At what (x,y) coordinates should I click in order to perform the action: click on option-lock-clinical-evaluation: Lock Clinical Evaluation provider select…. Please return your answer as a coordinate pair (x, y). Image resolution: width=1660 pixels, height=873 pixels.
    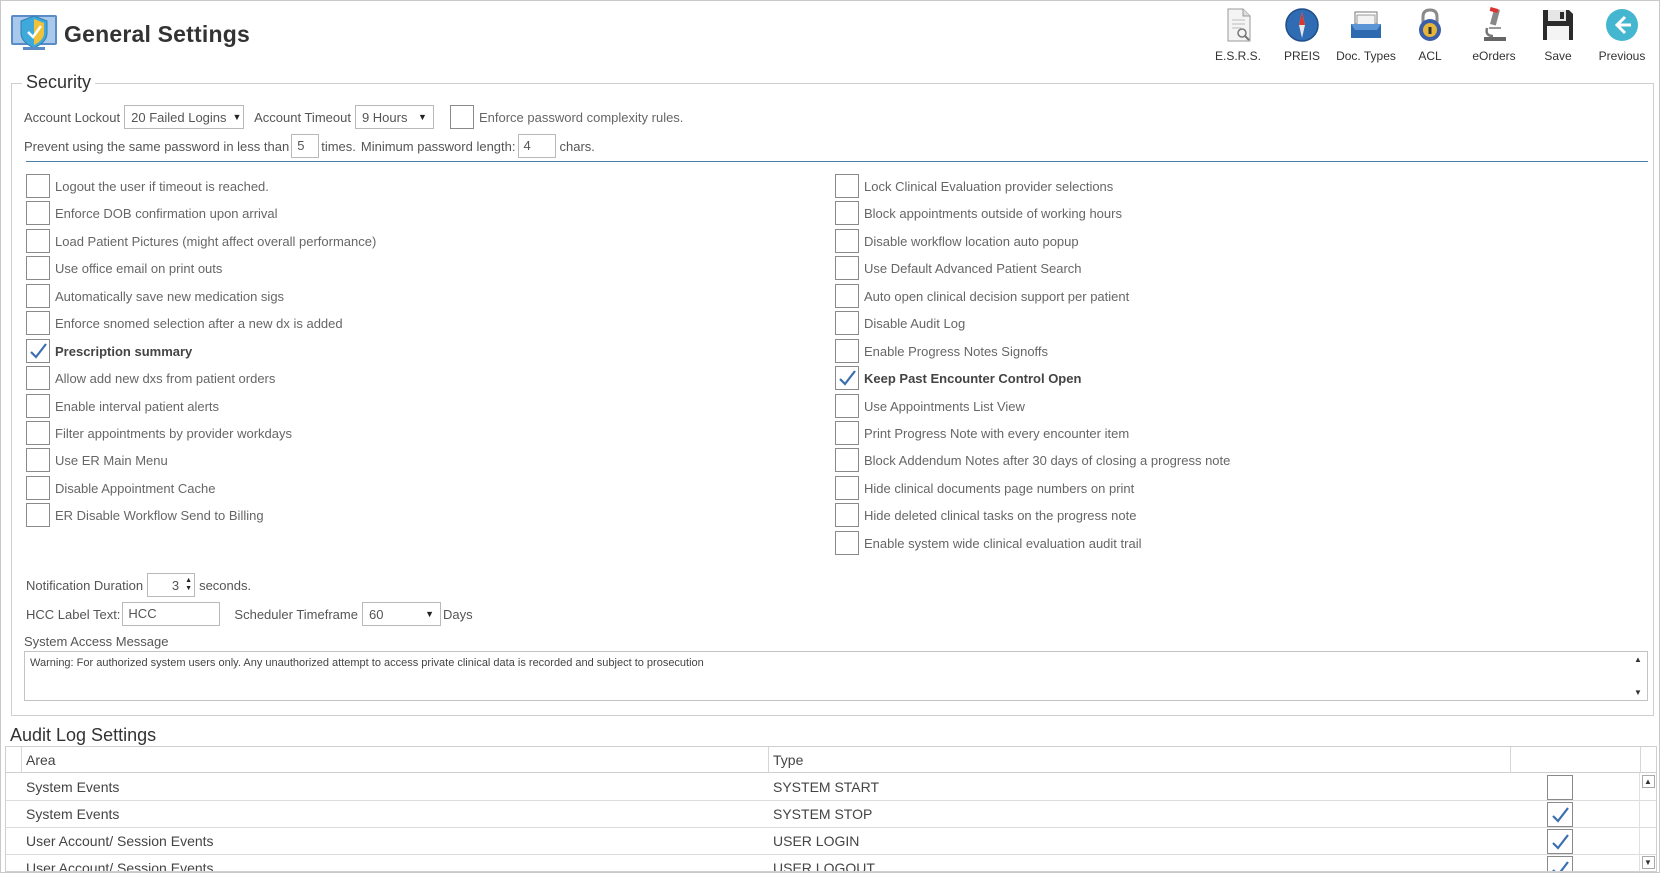
    Looking at the image, I should click on (974, 186).